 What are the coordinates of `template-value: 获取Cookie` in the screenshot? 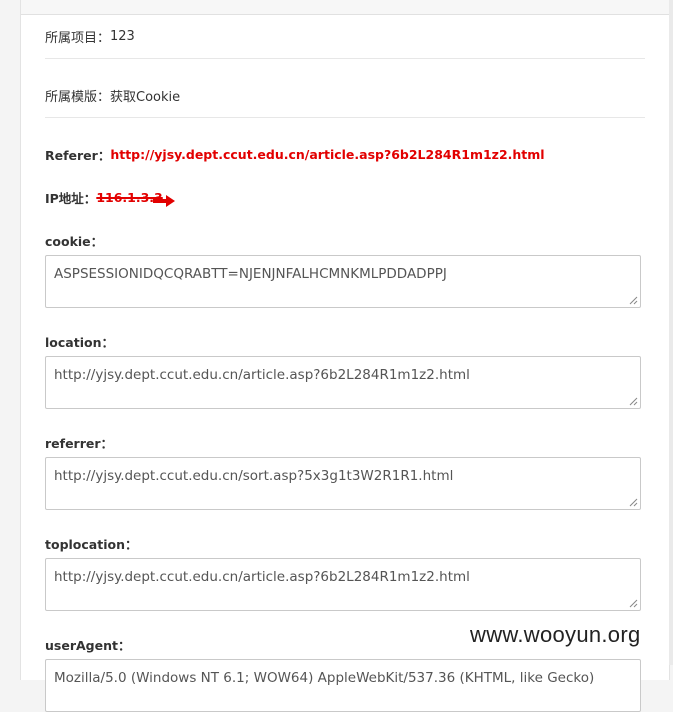 It's located at (145, 97).